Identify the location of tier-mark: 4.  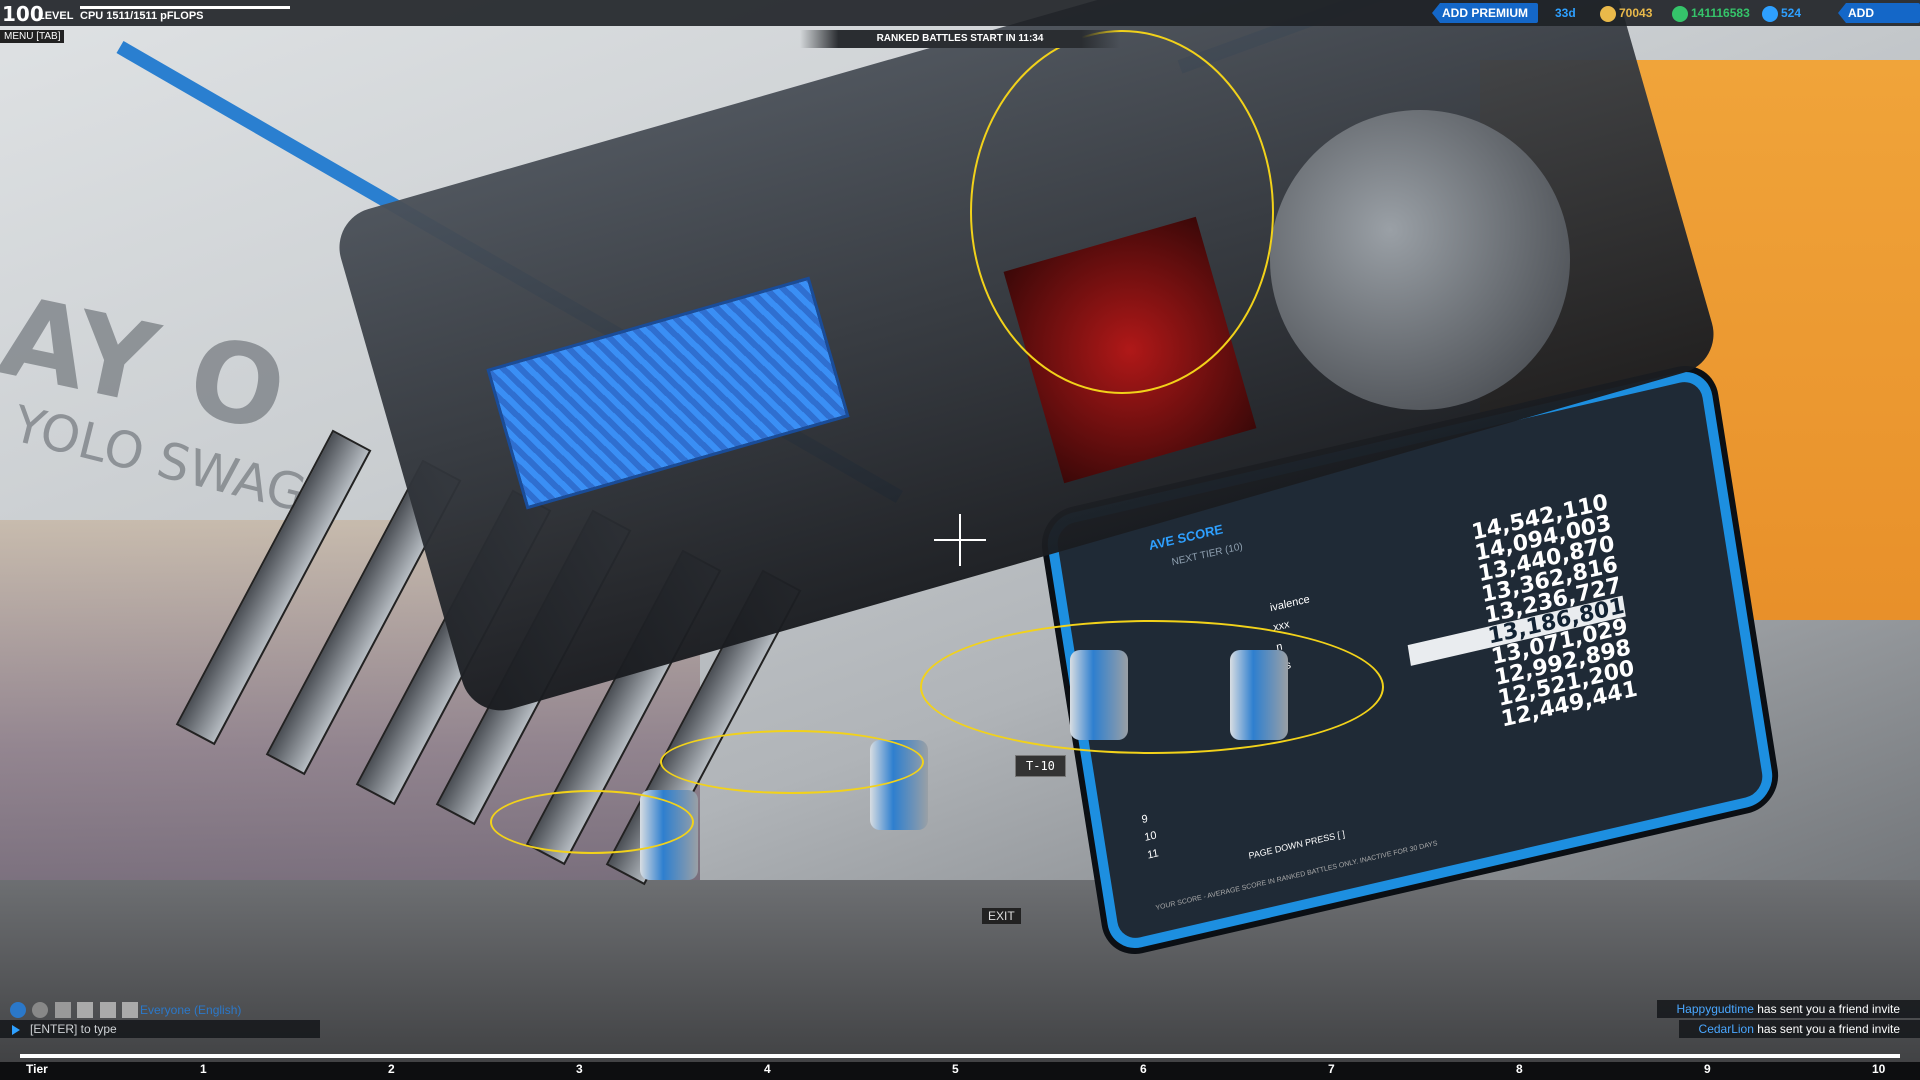
(767, 1069).